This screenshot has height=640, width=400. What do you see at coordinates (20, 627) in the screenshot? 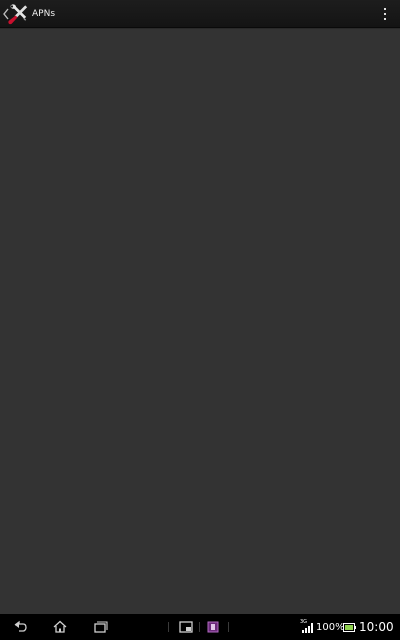
I see `back-icon` at bounding box center [20, 627].